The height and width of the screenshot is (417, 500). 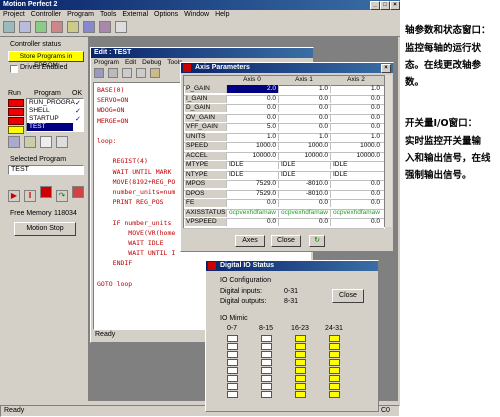 I want to click on pause-icon: ‖, so click(x=29, y=196).